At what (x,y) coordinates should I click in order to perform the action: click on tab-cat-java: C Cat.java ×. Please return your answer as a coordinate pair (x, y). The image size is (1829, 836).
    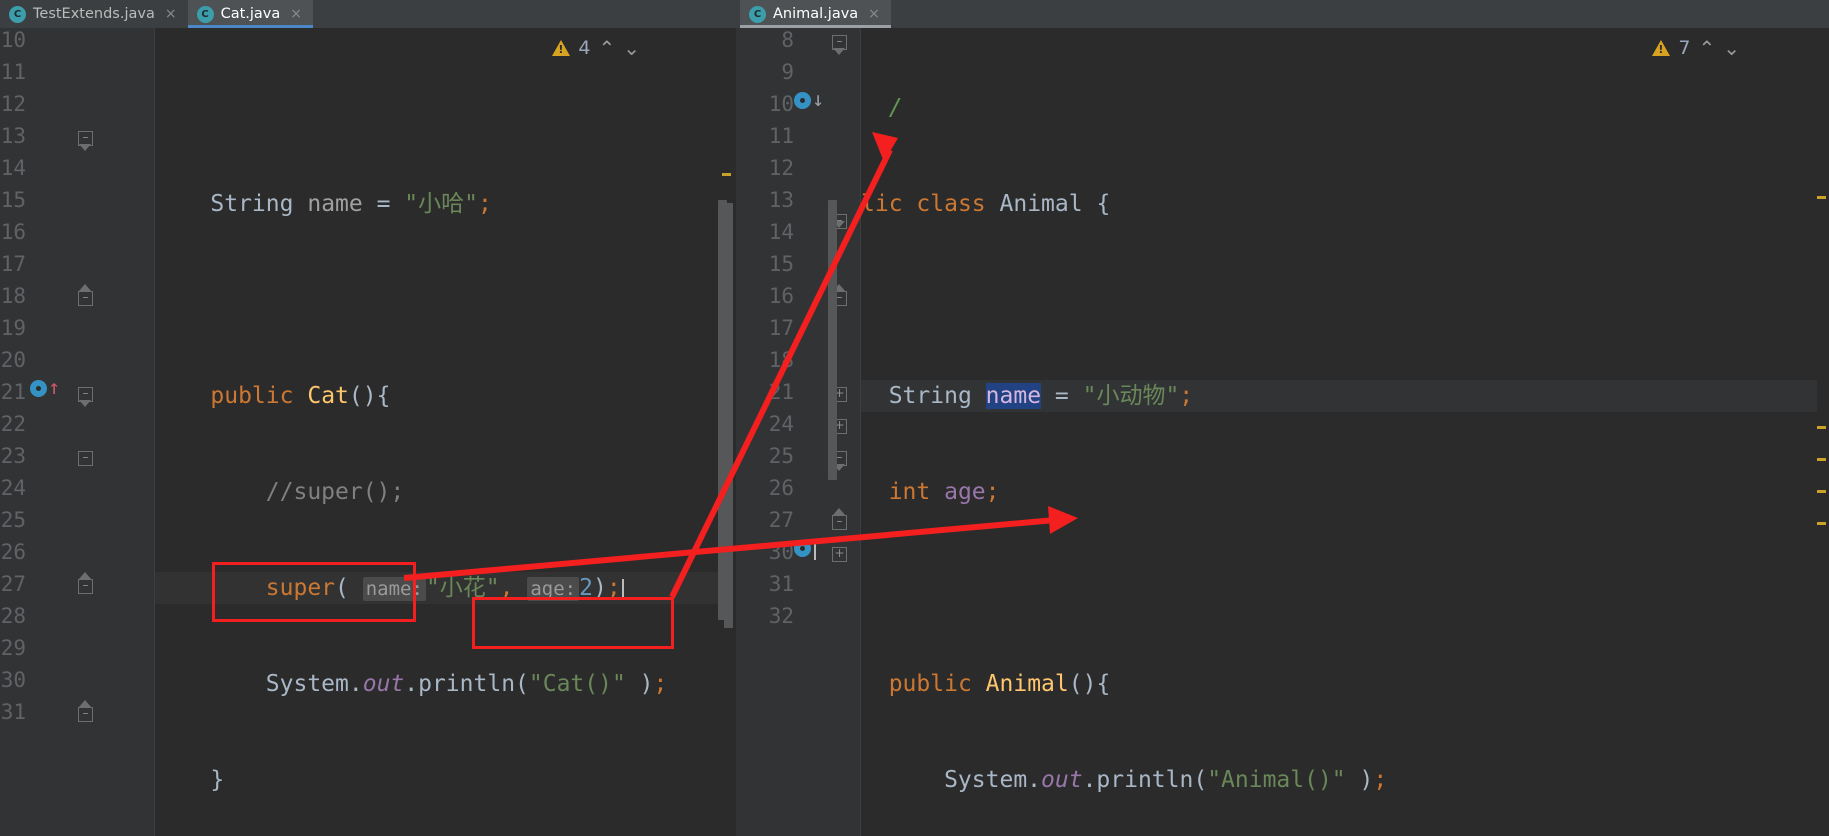
    Looking at the image, I should click on (250, 14).